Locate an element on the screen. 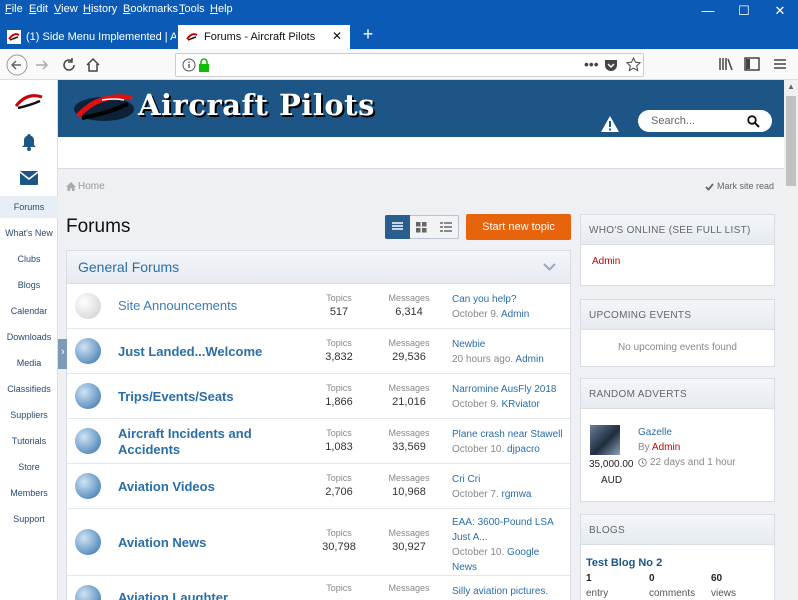  sidebar-item-forums: Forums is located at coordinates (29, 207).